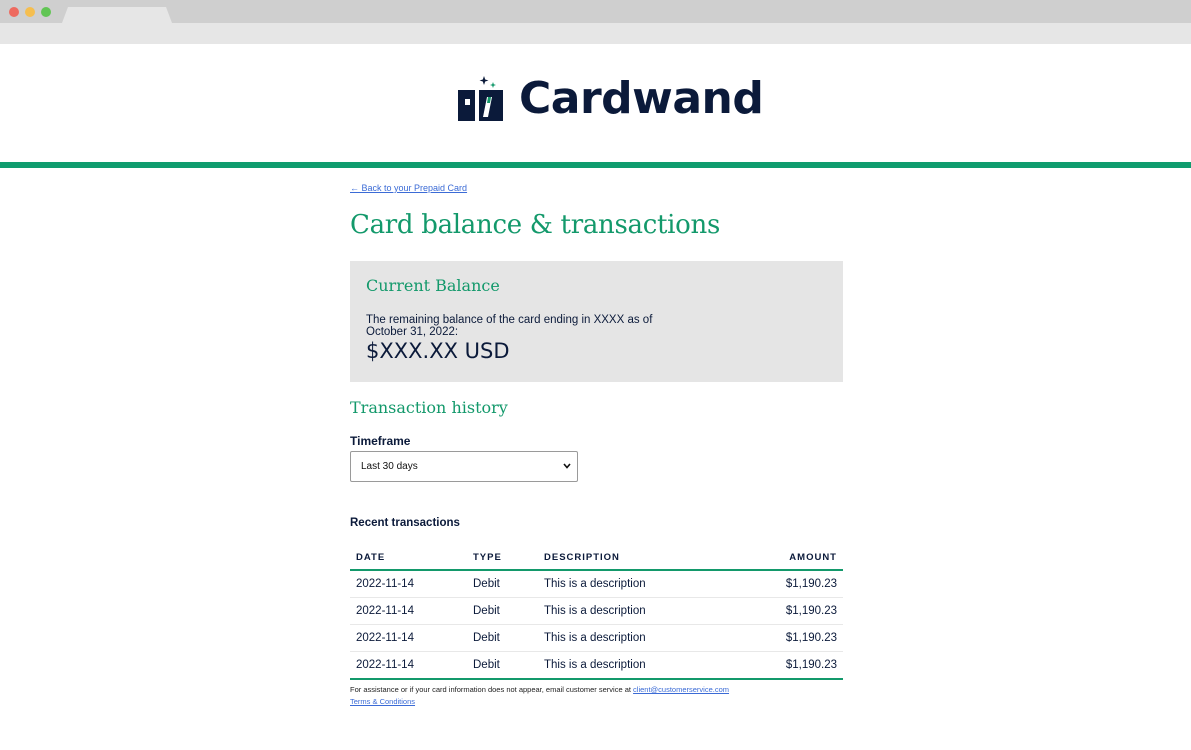 The image size is (1191, 750). What do you see at coordinates (480, 98) in the screenshot?
I see `card-wand-icon` at bounding box center [480, 98].